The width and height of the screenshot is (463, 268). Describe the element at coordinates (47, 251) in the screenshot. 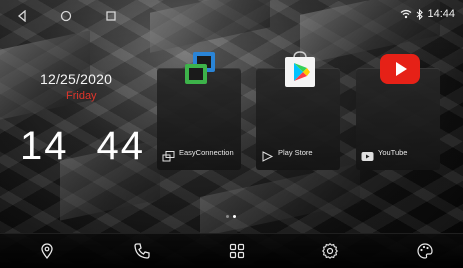

I see `navigation-icon` at that location.